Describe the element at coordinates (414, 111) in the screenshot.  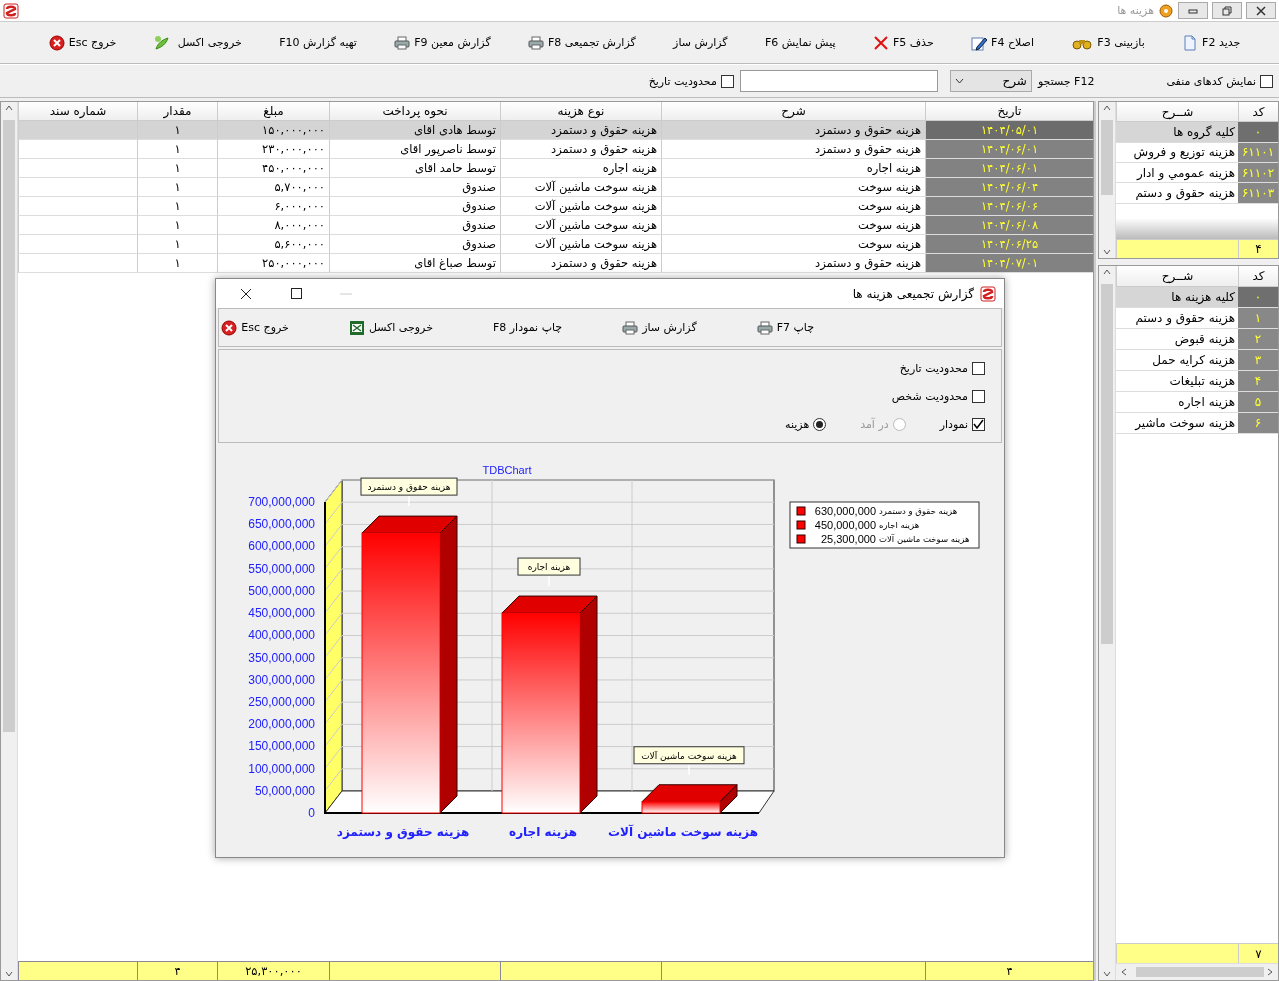
I see `column-header: نحوه پرداخت` at that location.